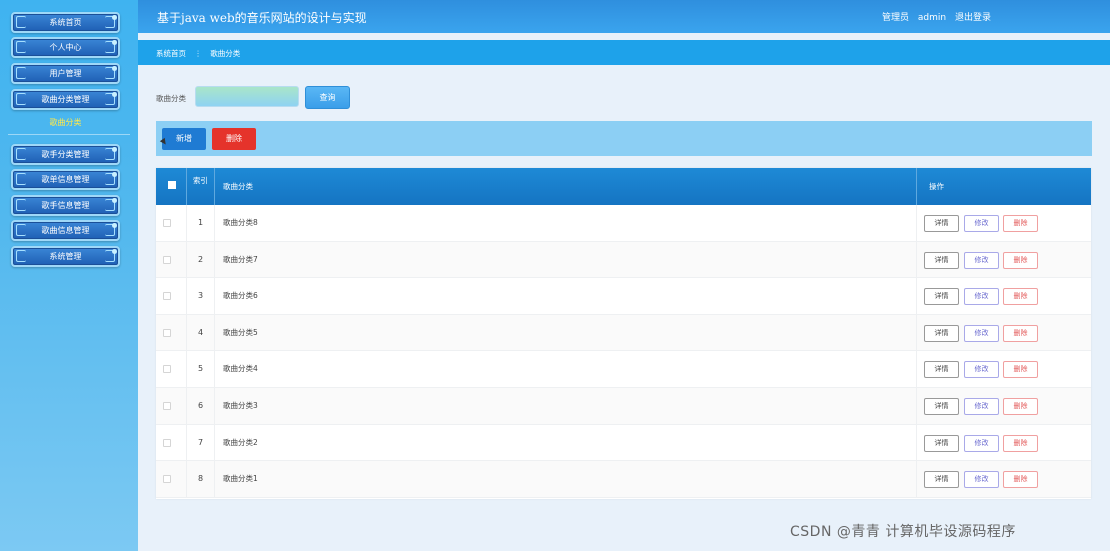  I want to click on sidebar-item-label: 歌曲分类管理, so click(65, 99).